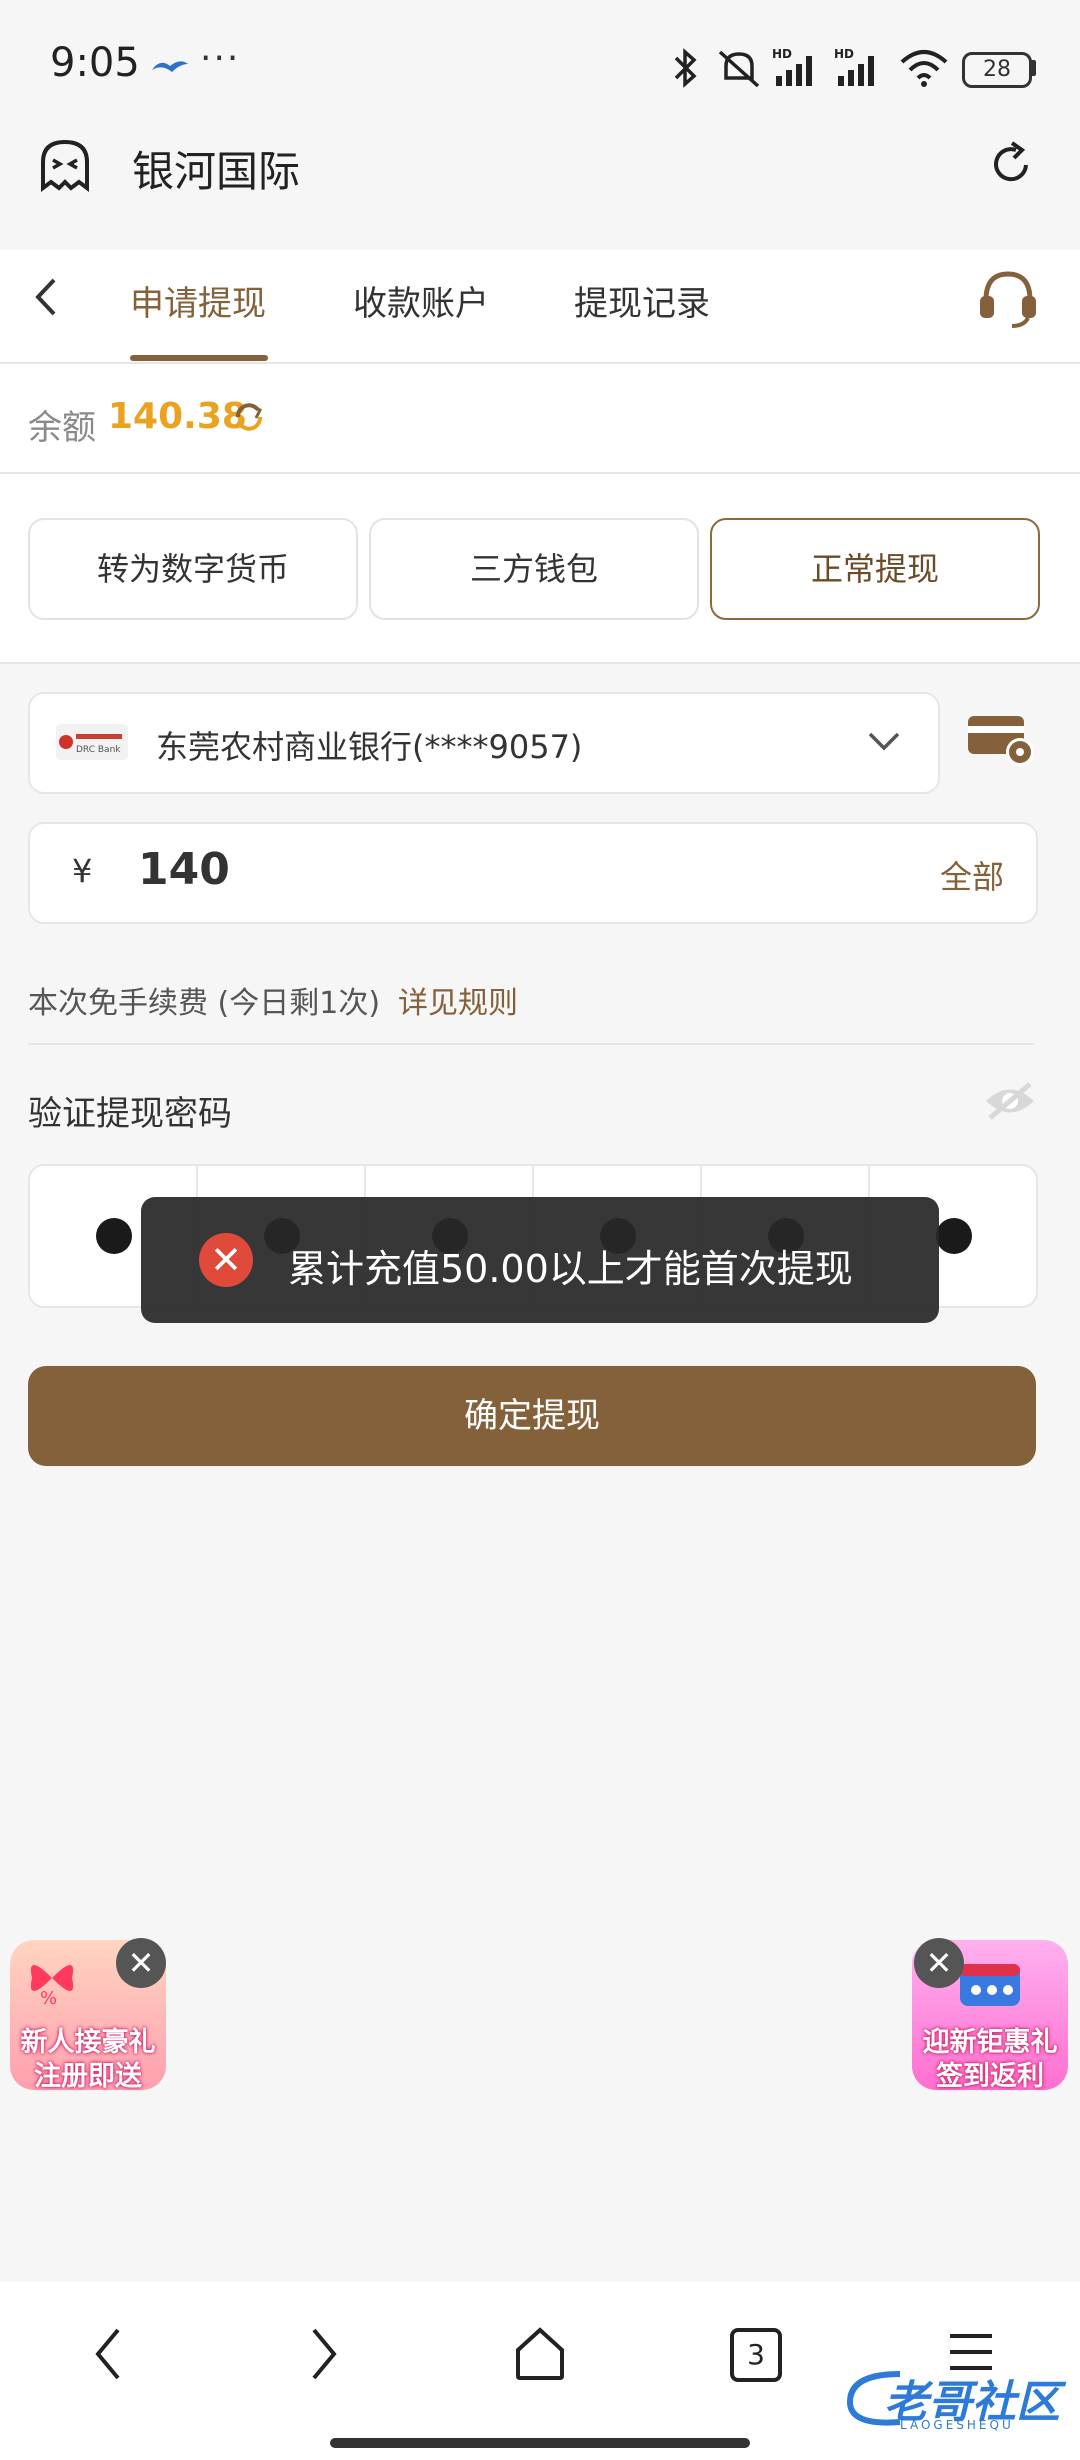 Image resolution: width=1080 pixels, height=2460 pixels. Describe the element at coordinates (65, 165) in the screenshot. I see `ghost-icon` at that location.